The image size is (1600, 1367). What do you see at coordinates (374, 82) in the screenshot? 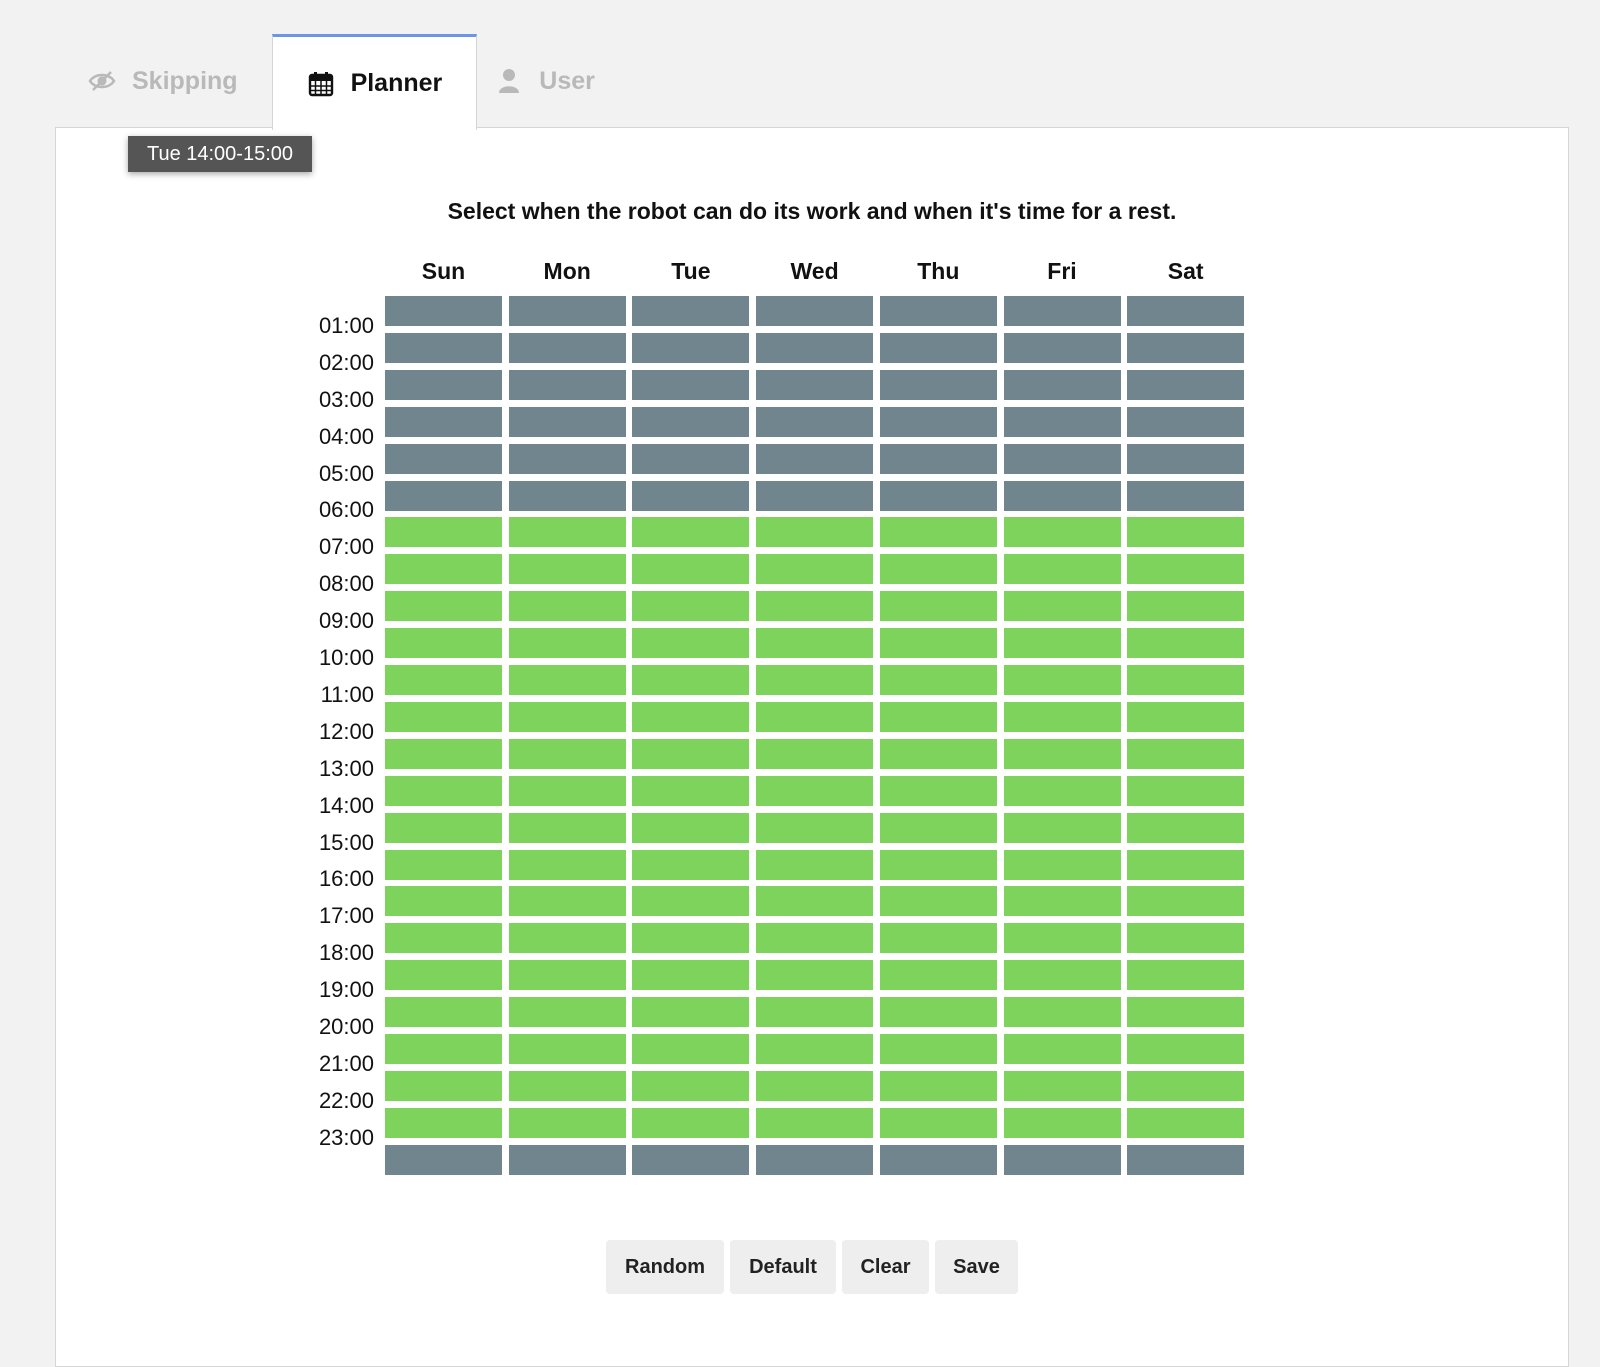
I see `tab-planner: Planner` at bounding box center [374, 82].